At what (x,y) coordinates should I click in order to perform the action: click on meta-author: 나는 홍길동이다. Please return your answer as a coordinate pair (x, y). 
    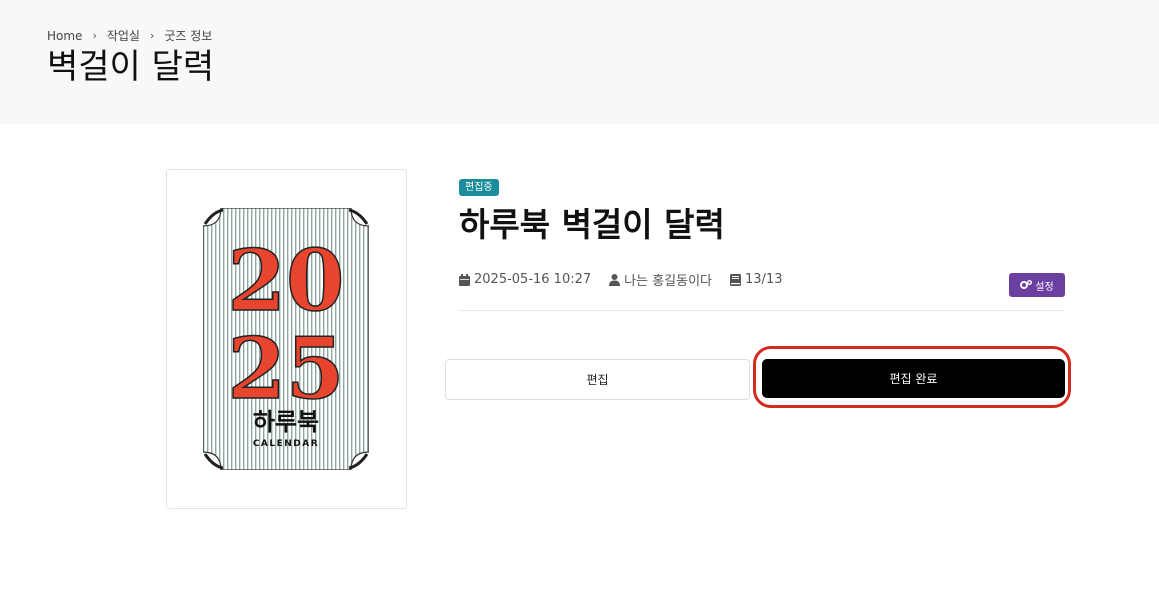
    Looking at the image, I should click on (660, 279).